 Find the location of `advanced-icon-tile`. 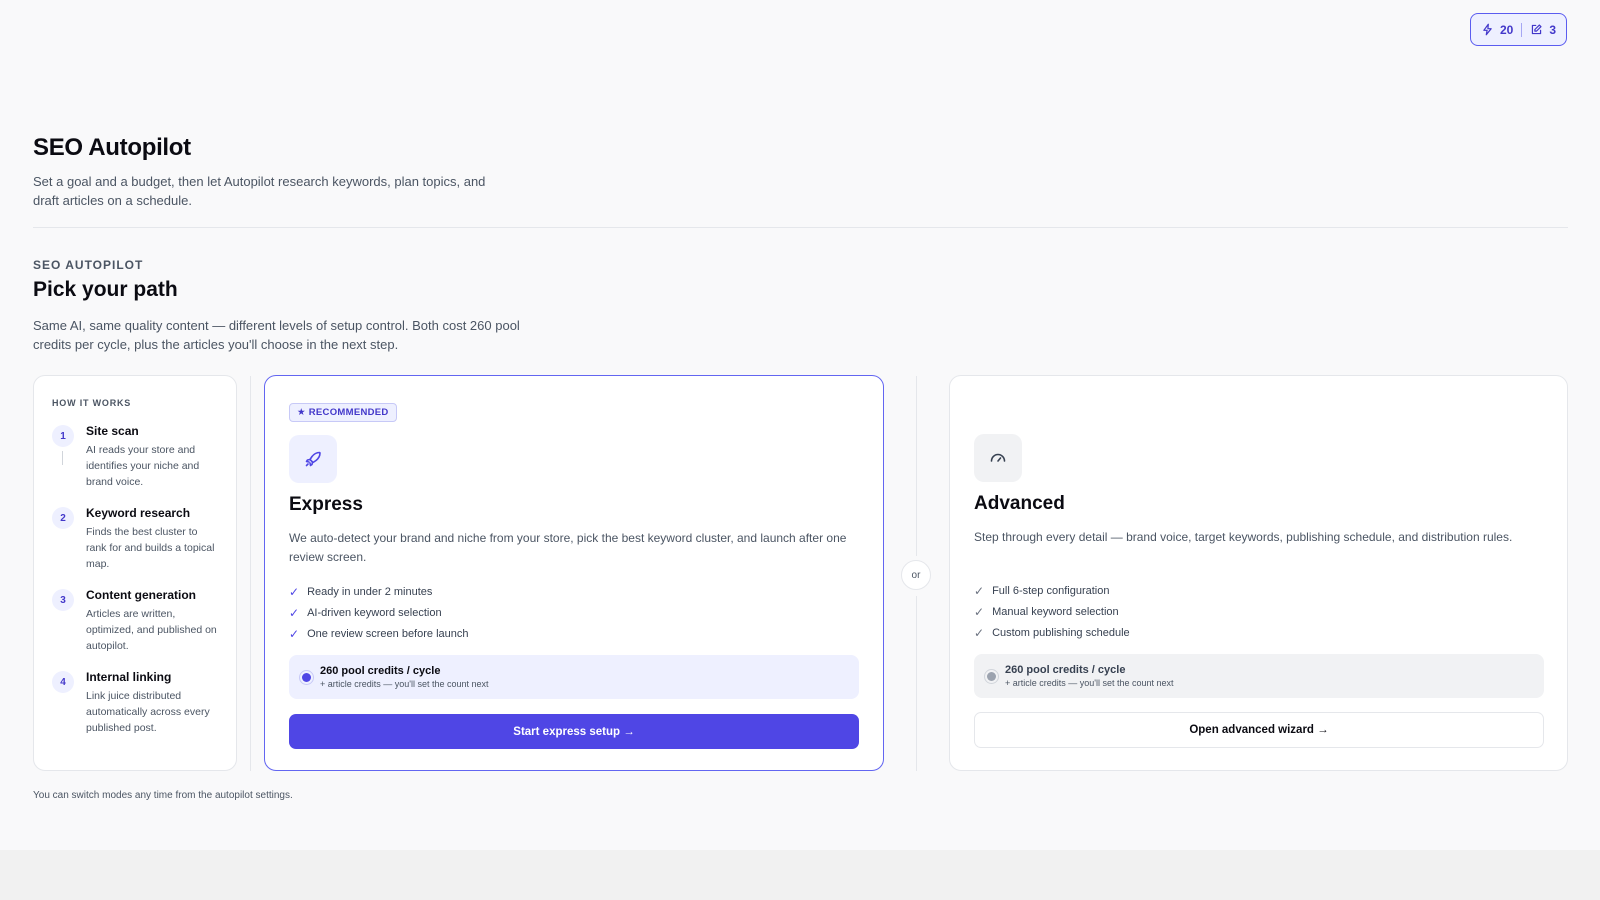

advanced-icon-tile is located at coordinates (998, 458).